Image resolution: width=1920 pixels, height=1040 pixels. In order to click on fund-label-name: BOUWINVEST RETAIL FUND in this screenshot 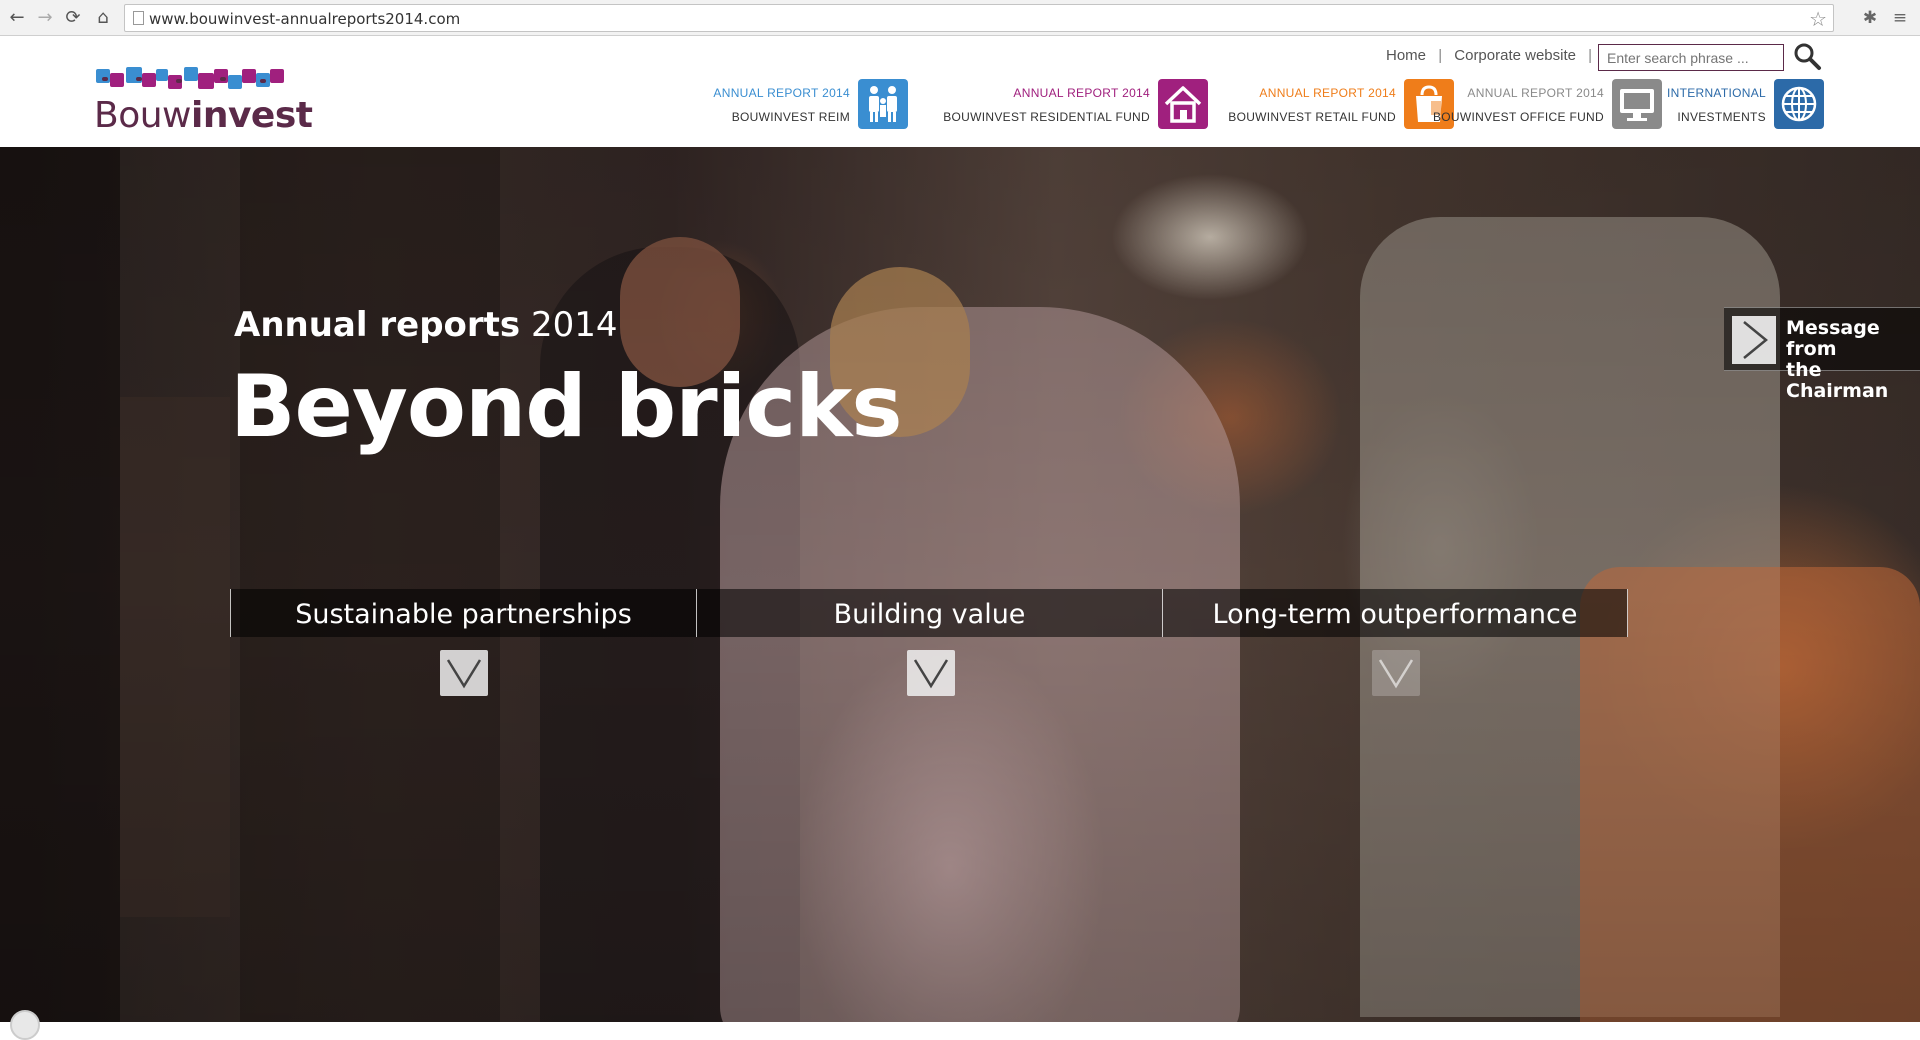, I will do `click(1312, 117)`.